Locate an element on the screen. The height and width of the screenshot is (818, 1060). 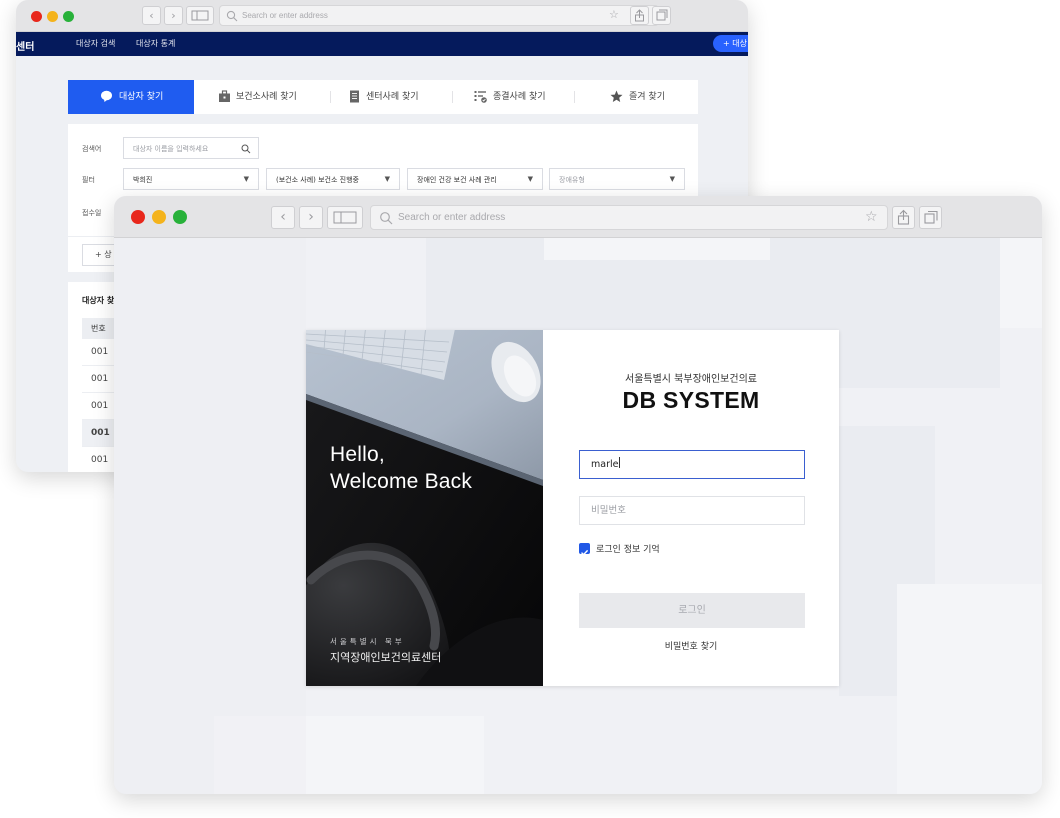
star-icon is located at coordinates (616, 96).